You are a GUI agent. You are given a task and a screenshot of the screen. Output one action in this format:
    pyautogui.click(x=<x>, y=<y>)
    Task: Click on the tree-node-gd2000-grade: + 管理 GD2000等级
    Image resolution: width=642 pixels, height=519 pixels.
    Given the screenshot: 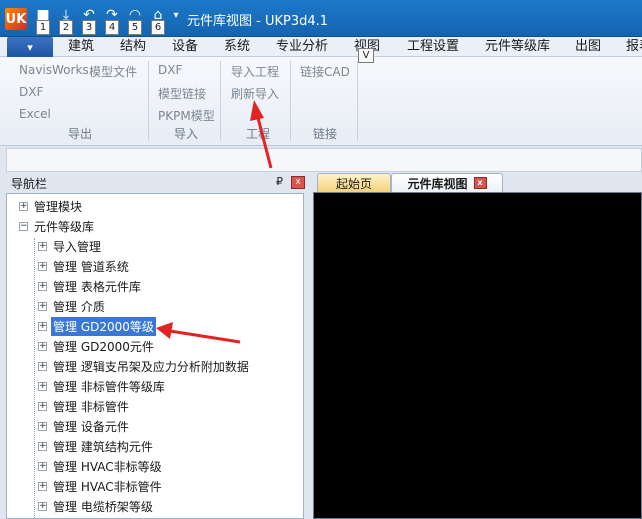 What is the action you would take?
    pyautogui.click(x=97, y=326)
    